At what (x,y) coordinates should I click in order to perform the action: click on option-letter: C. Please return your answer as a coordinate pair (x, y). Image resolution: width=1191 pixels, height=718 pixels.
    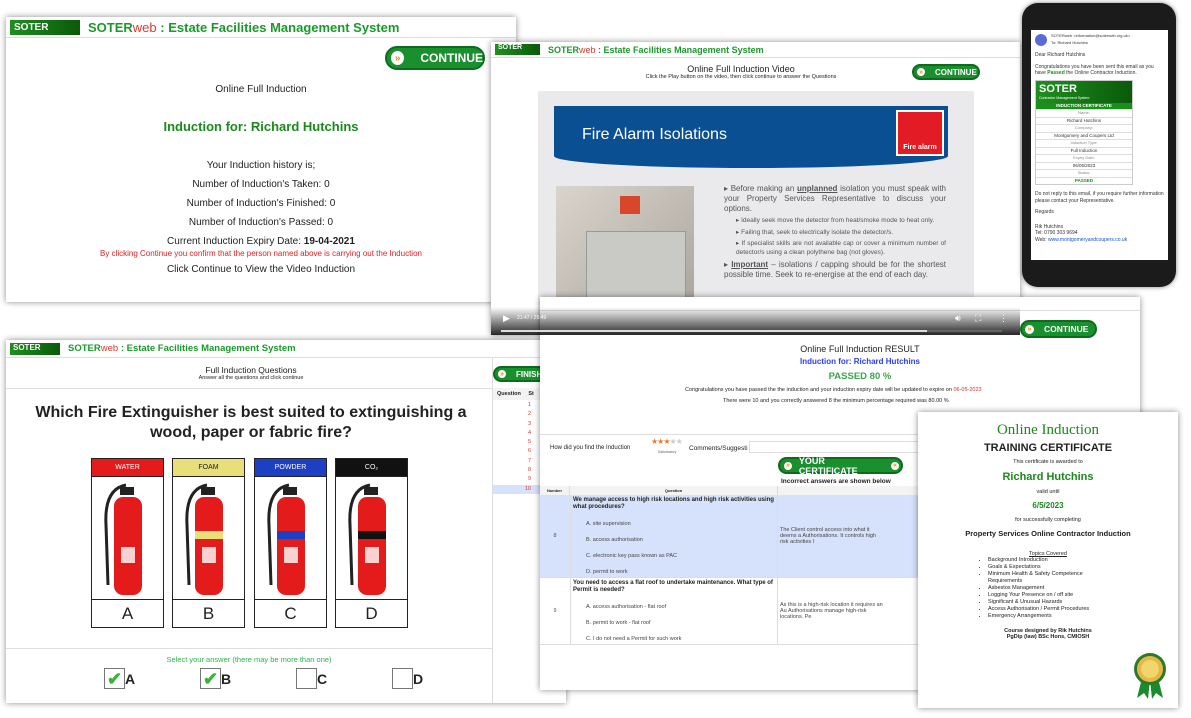
    Looking at the image, I should click on (290, 613).